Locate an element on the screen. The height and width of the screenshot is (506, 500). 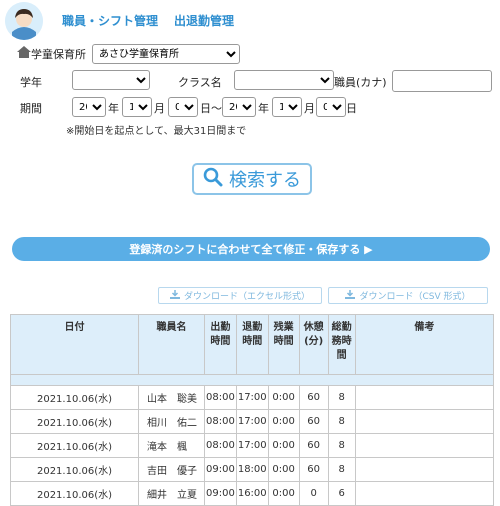
end-year-select: 2021 is located at coordinates (239, 107).